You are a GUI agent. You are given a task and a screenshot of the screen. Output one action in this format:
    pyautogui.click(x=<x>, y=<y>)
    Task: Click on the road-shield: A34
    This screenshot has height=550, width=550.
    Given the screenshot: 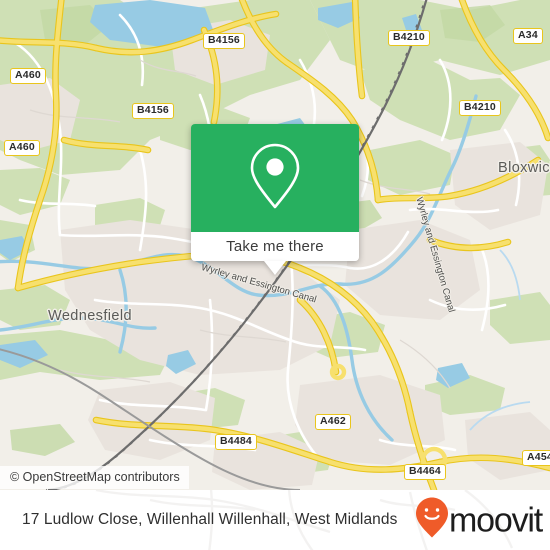 What is the action you would take?
    pyautogui.click(x=528, y=36)
    